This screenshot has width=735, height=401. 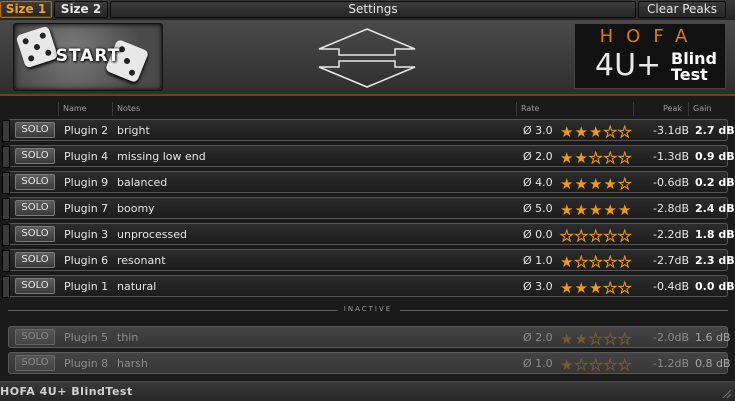 What do you see at coordinates (81, 9) in the screenshot?
I see `size-2-button: Size 2` at bounding box center [81, 9].